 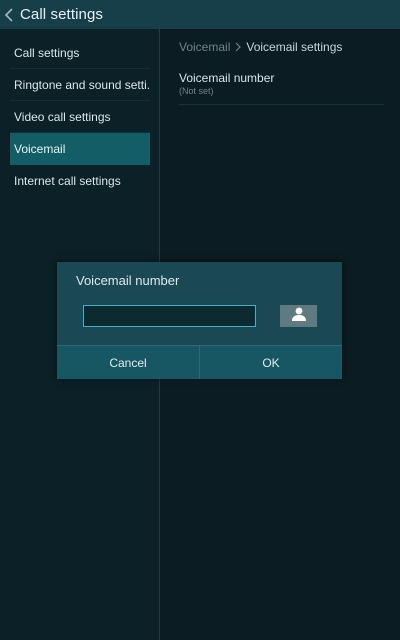 What do you see at coordinates (80, 53) in the screenshot?
I see `sidebar-item-call-settings: Call settings` at bounding box center [80, 53].